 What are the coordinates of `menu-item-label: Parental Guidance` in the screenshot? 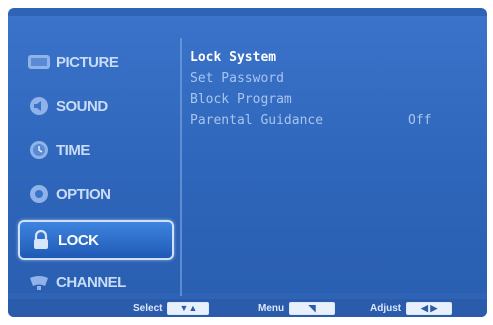 It's located at (257, 120).